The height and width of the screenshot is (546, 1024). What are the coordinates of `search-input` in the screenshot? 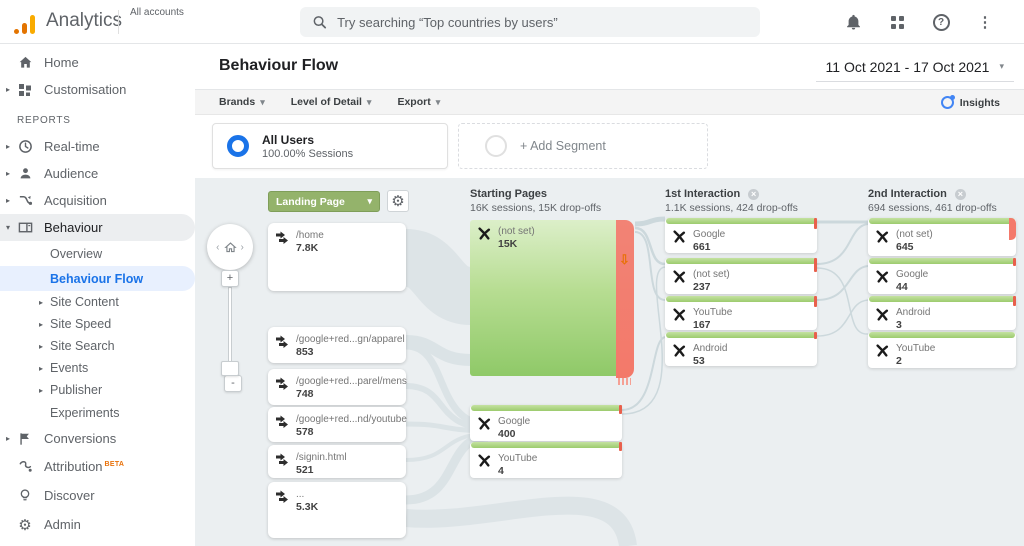 It's located at (542, 22).